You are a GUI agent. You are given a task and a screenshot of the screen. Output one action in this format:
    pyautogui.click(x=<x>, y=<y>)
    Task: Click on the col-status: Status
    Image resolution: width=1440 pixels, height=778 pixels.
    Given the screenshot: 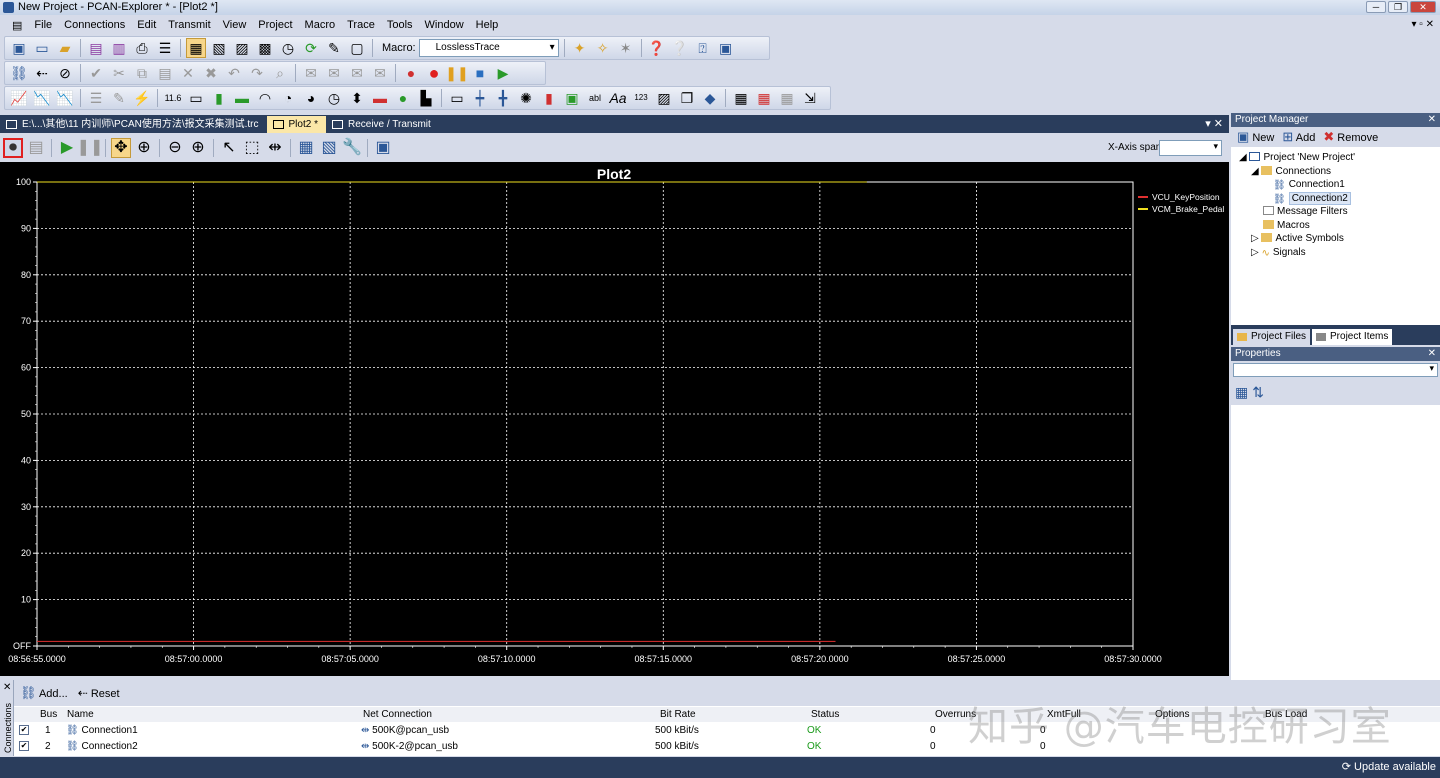 What is the action you would take?
    pyautogui.click(x=825, y=714)
    